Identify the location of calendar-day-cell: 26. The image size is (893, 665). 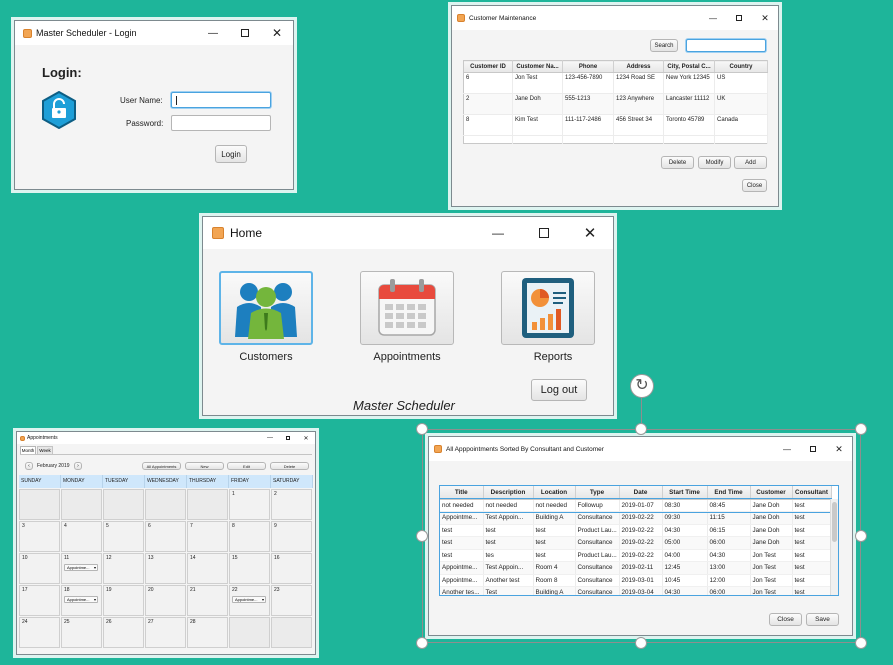
(123, 632).